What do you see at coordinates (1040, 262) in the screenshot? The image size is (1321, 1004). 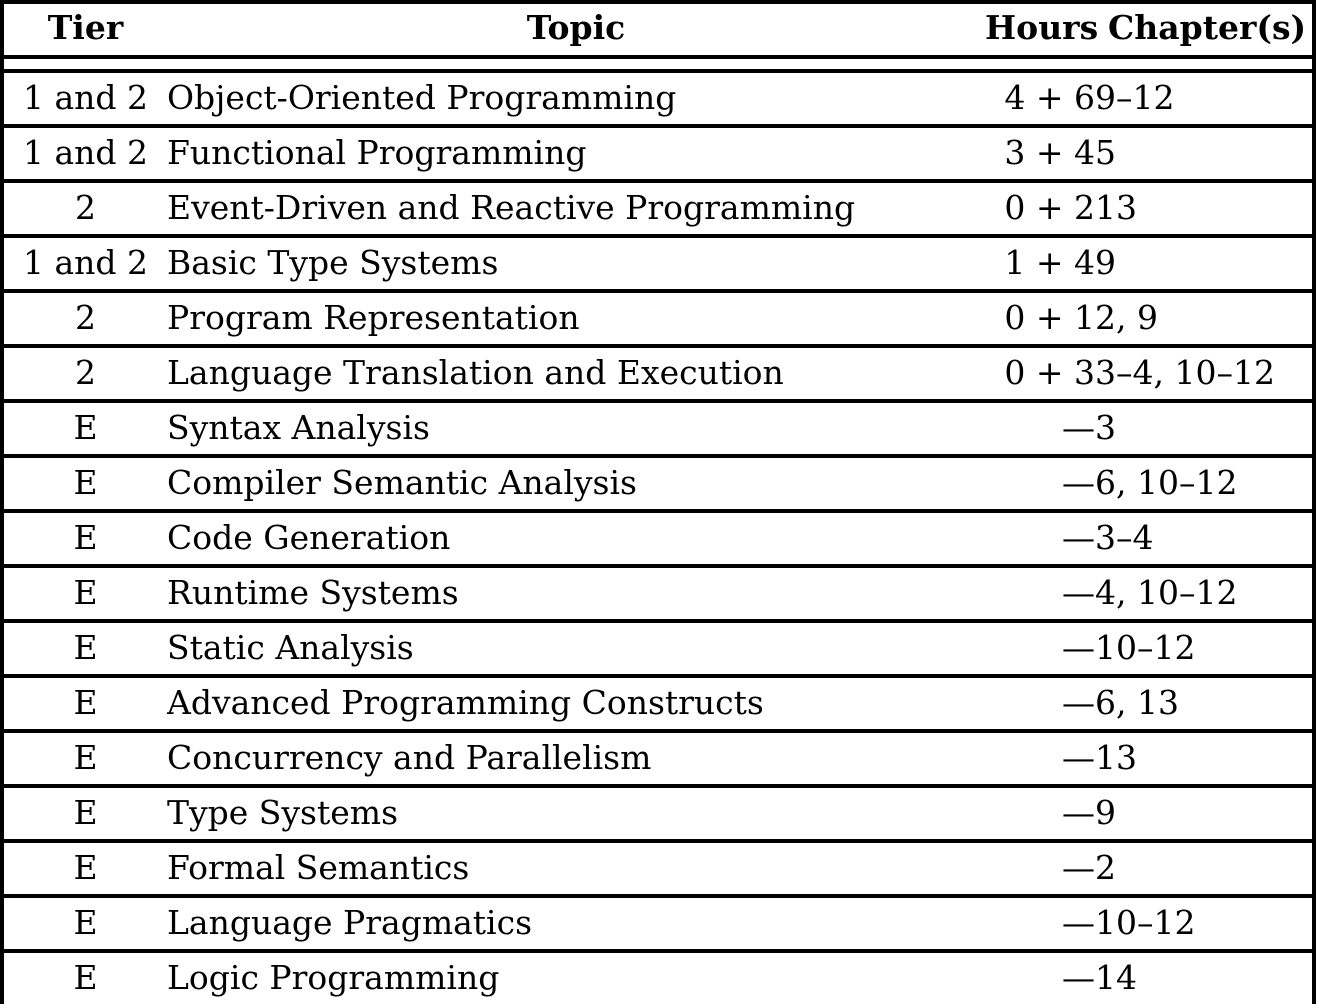 I see `cell-hours: 1 + 4` at bounding box center [1040, 262].